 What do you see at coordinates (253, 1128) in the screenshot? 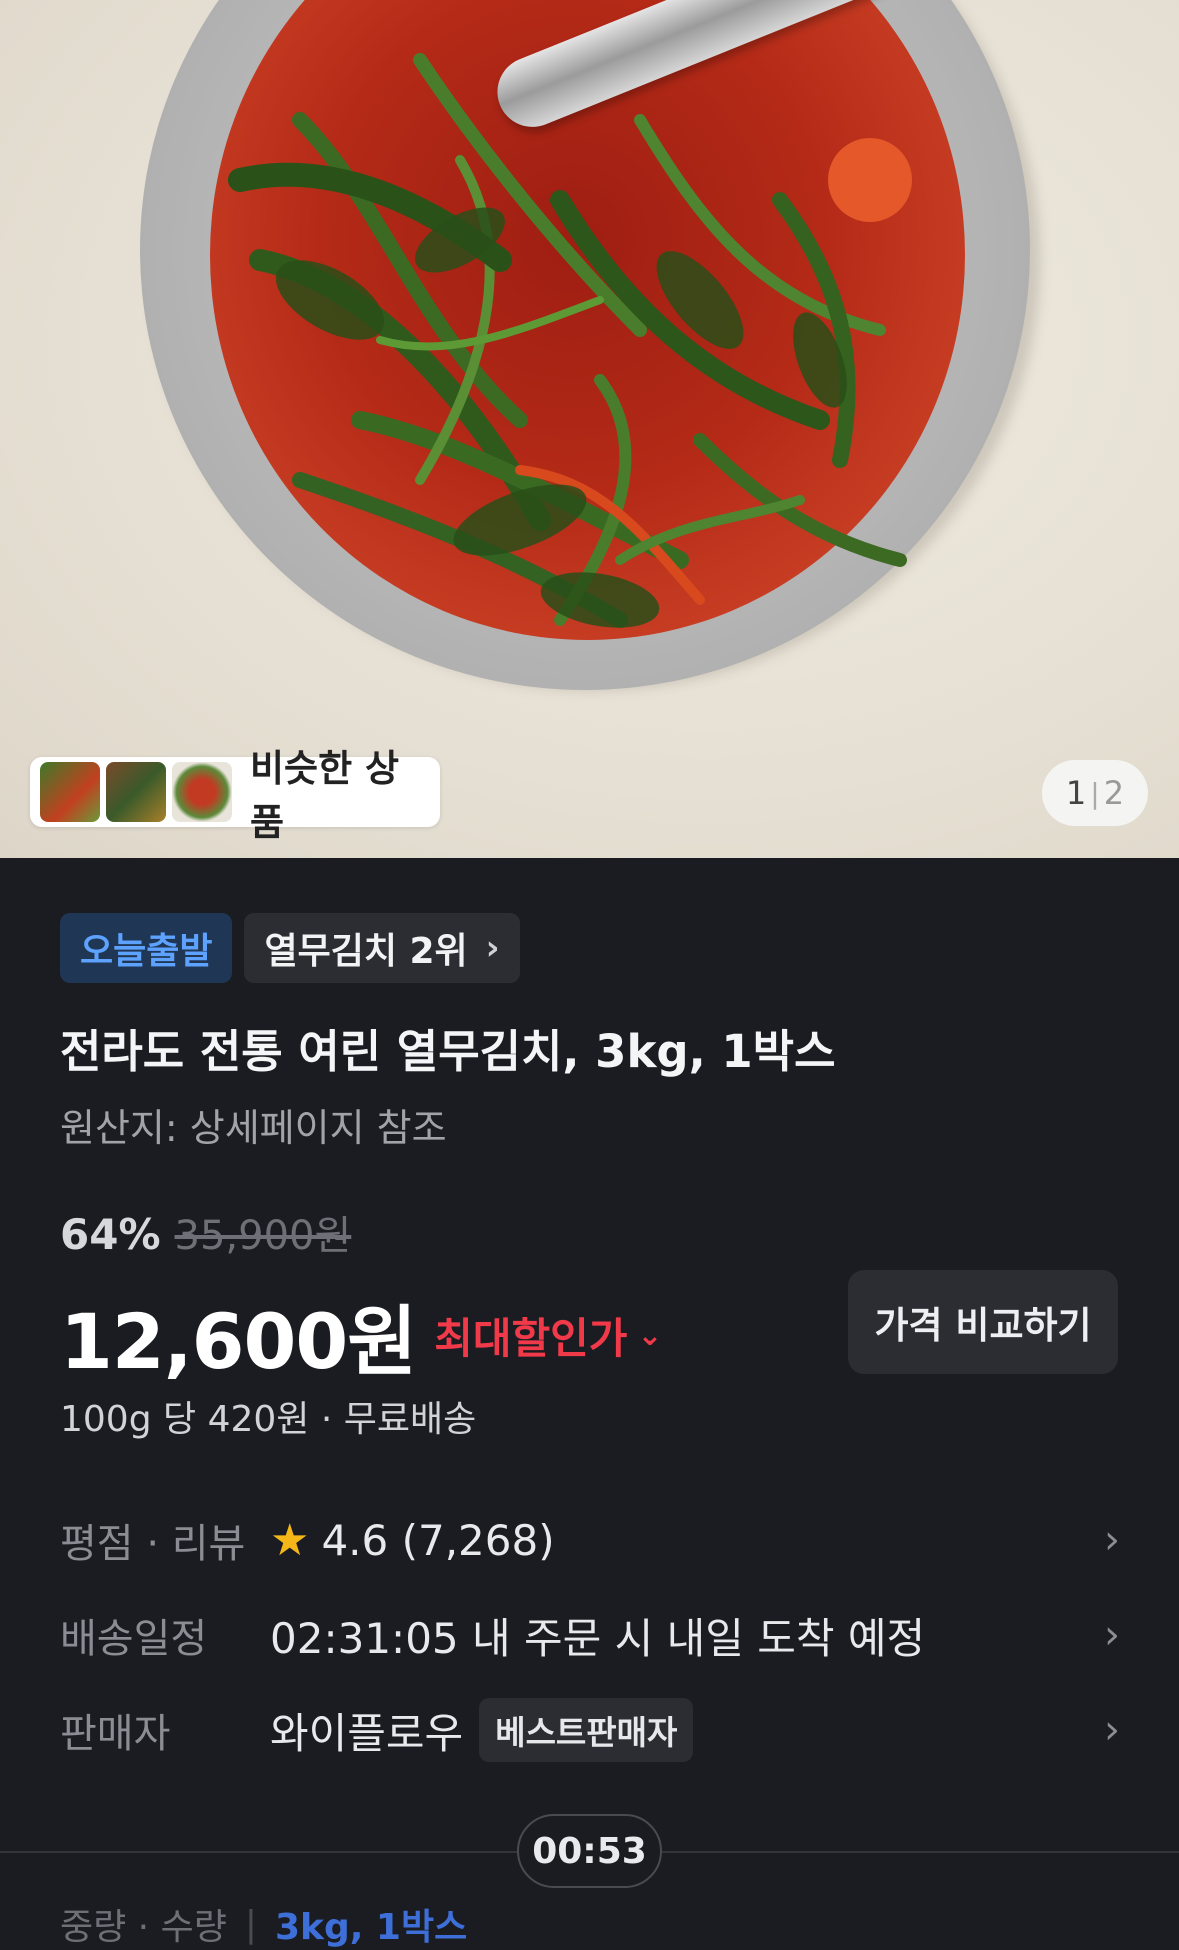
I see `origin-text: 원산지: 상세페이지 참조` at bounding box center [253, 1128].